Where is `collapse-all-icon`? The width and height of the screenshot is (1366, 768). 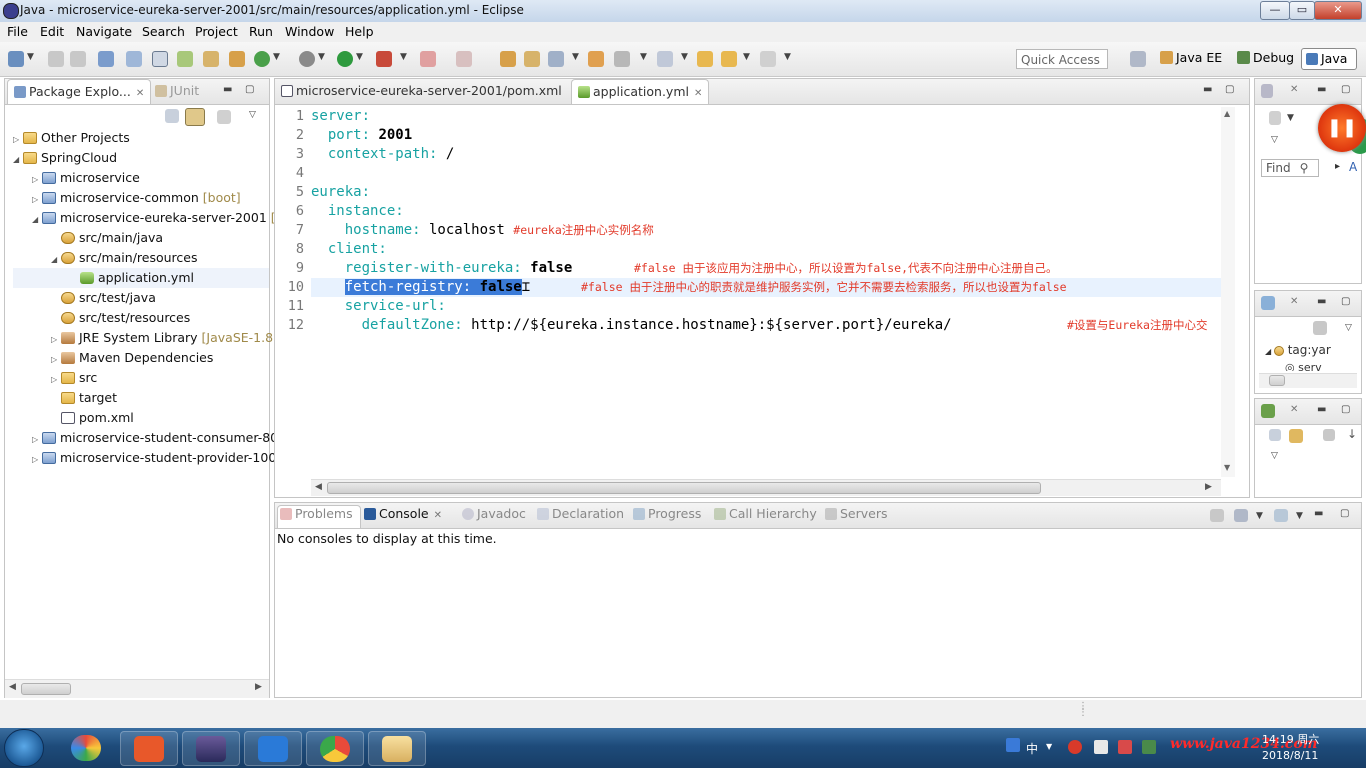 collapse-all-icon is located at coordinates (1275, 435).